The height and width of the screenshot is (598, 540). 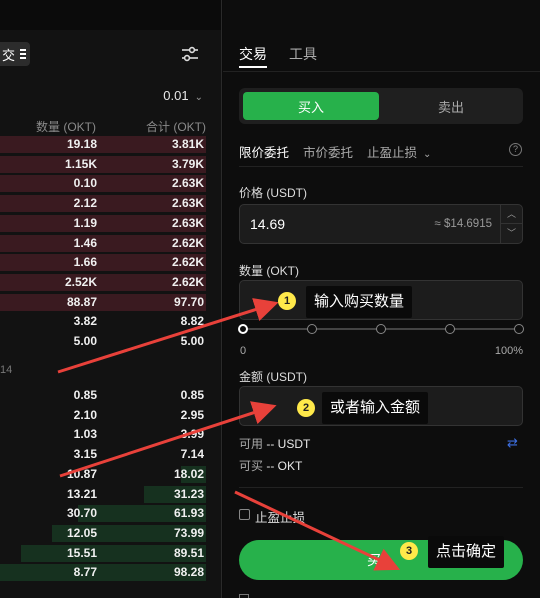 What do you see at coordinates (85, 183) in the screenshot?
I see `row-qty: 0.10` at bounding box center [85, 183].